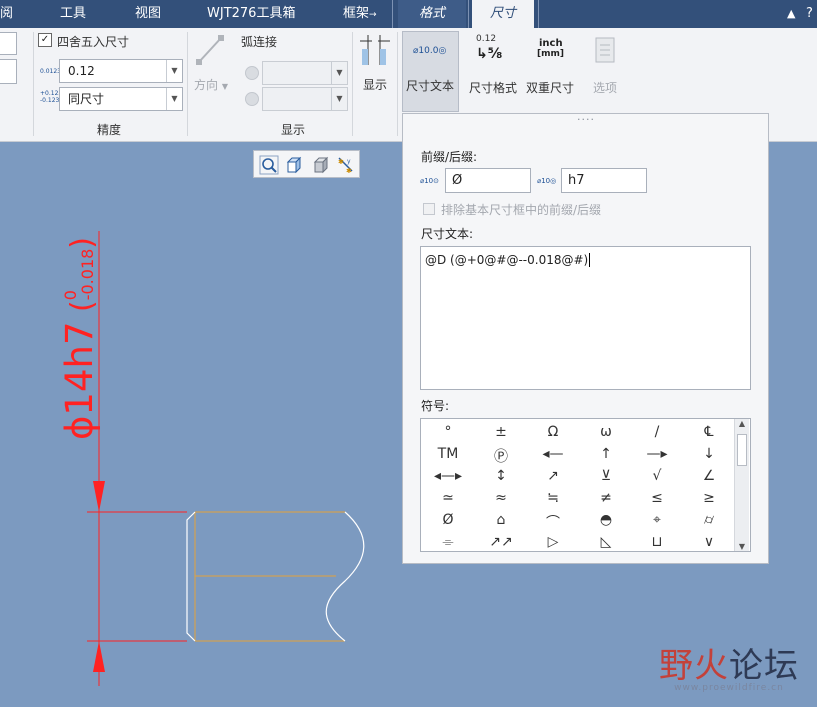  What do you see at coordinates (148, 14) in the screenshot?
I see `tab-view: 视图` at bounding box center [148, 14].